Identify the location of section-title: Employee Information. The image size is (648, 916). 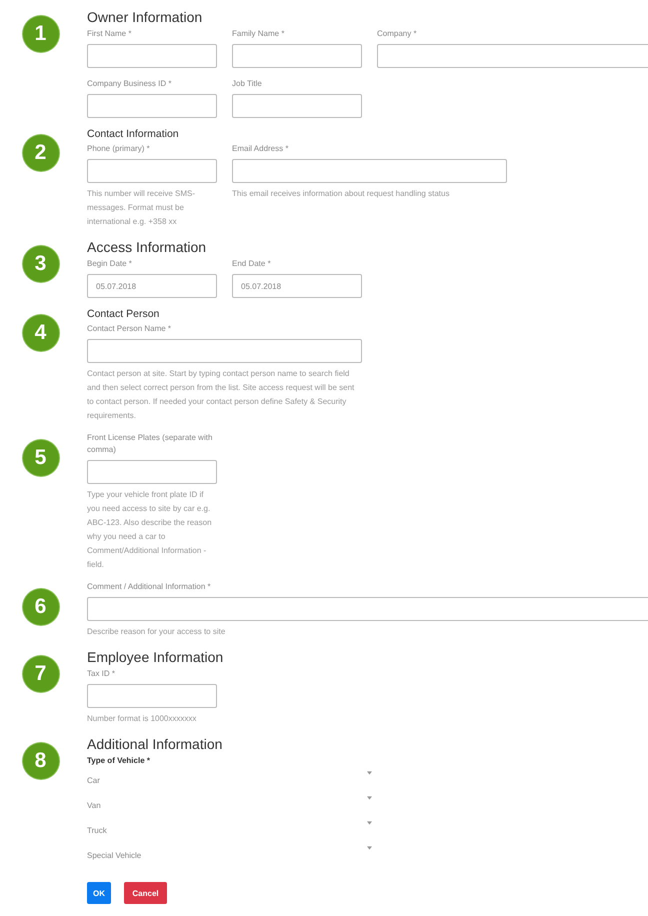
(155, 657).